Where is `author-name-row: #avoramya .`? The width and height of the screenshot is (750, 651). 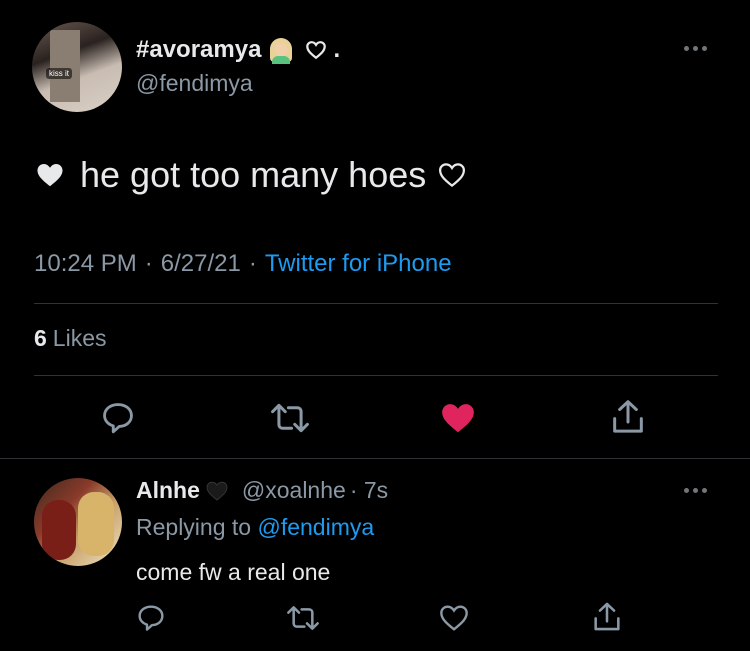 author-name-row: #avoramya . is located at coordinates (238, 50).